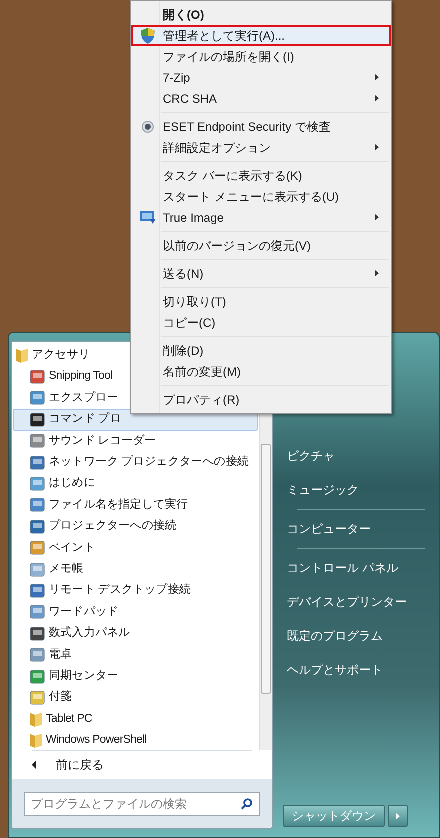  I want to click on menu-item: プロパティ(R), so click(261, 399).